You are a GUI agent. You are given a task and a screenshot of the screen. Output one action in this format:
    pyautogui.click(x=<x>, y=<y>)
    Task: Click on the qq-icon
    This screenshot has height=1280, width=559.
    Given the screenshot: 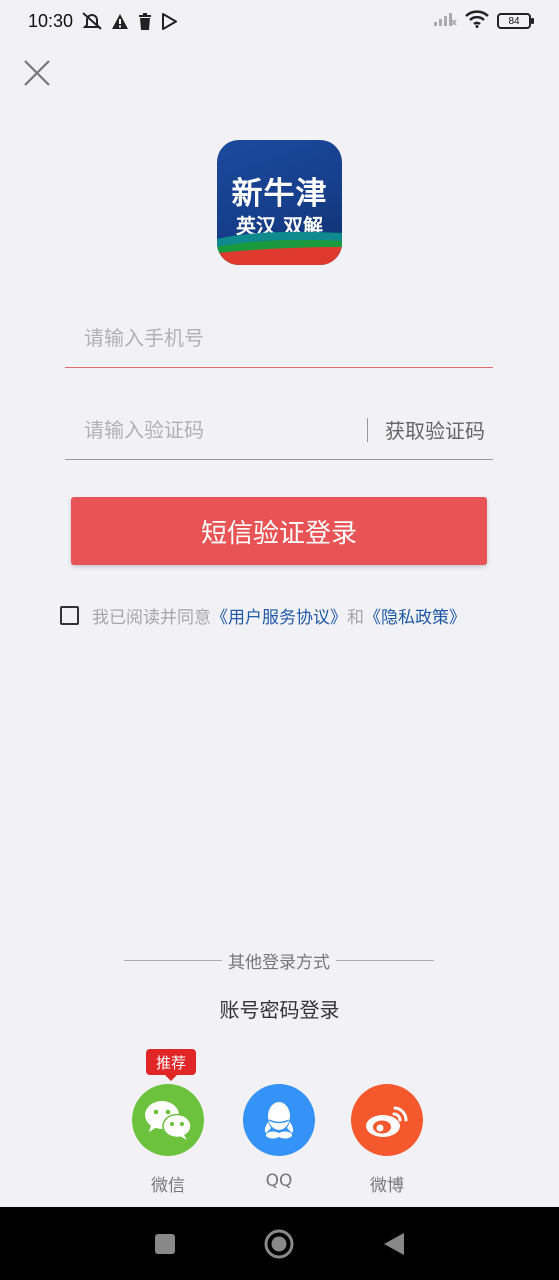 What is the action you would take?
    pyautogui.click(x=279, y=1120)
    